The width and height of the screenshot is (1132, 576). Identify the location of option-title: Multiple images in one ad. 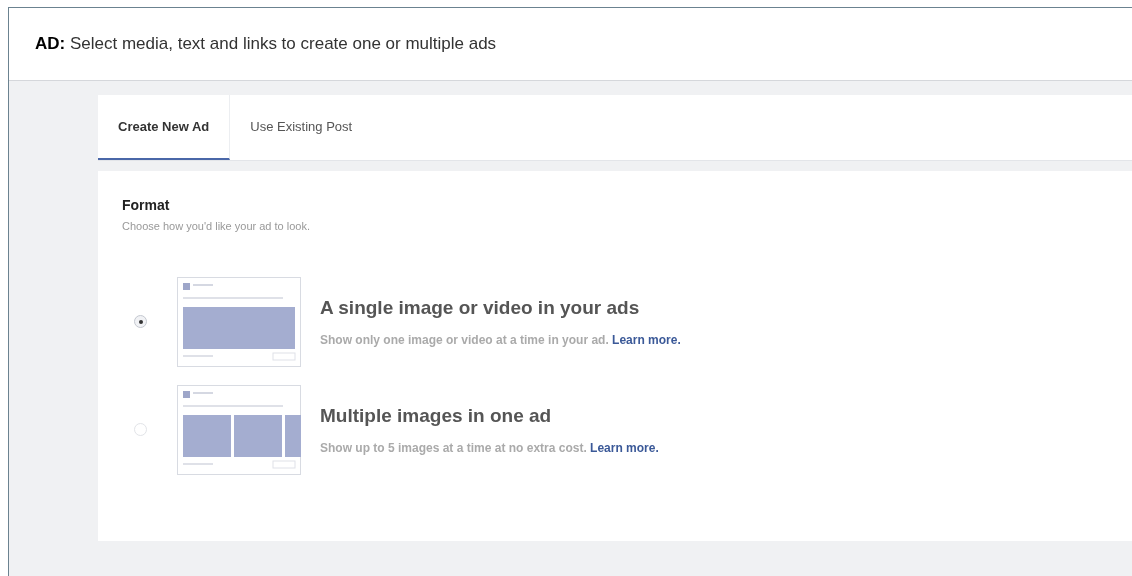
(436, 416).